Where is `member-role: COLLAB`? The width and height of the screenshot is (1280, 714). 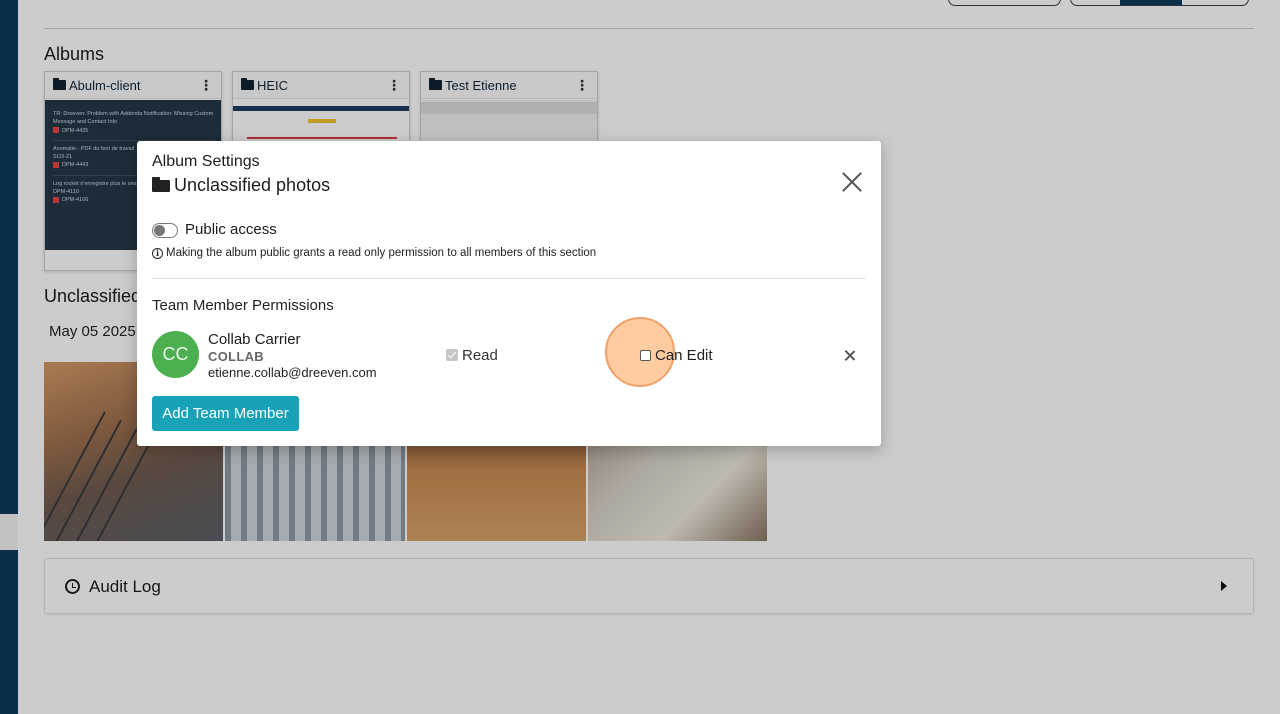
member-role: COLLAB is located at coordinates (236, 356).